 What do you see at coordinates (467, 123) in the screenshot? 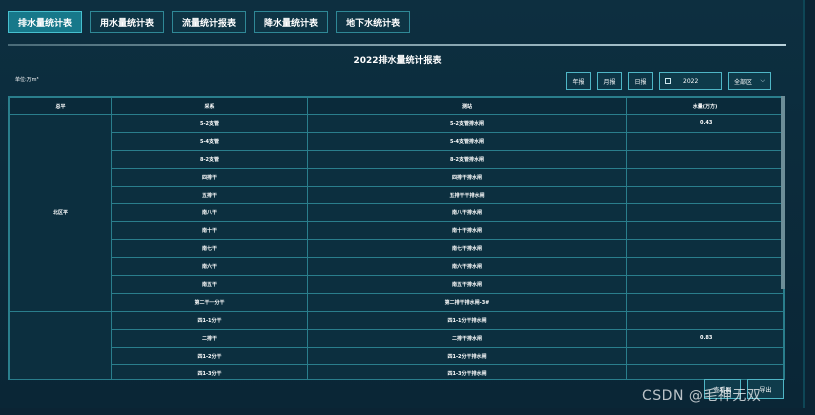
I see `station-cell: 5-2支管排水闸` at bounding box center [467, 123].